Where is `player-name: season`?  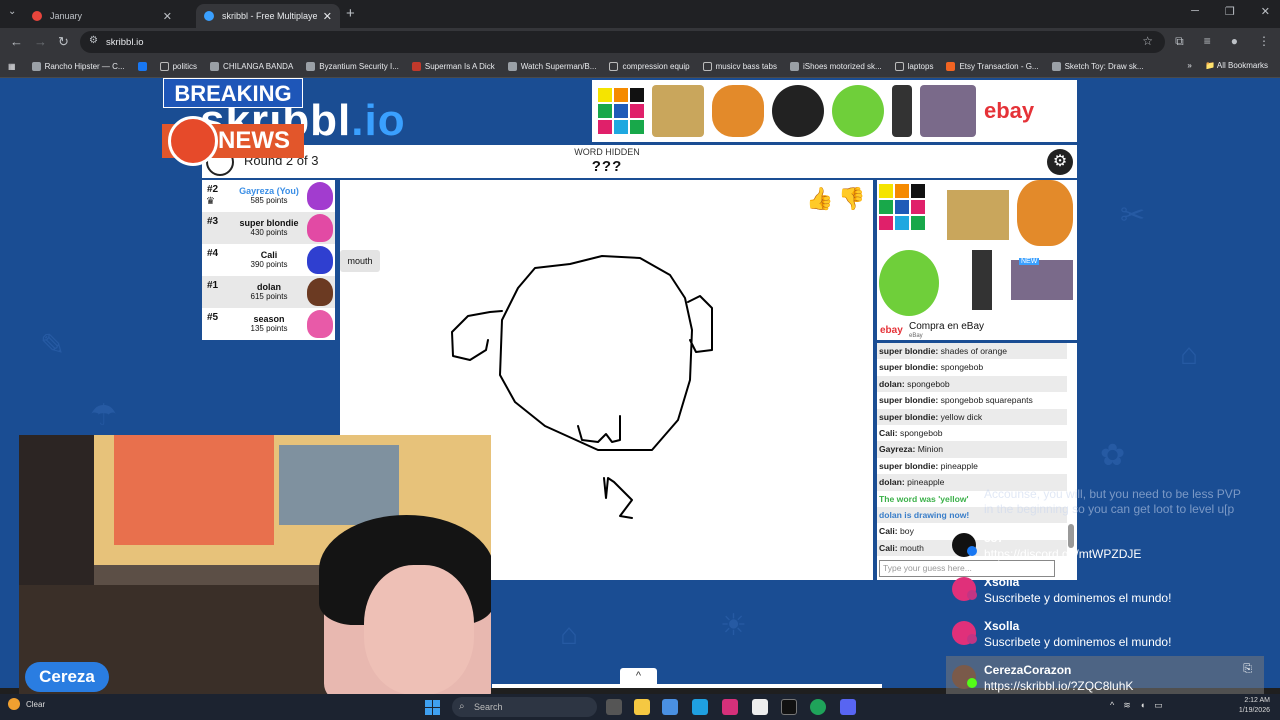
player-name: season is located at coordinates (269, 319).